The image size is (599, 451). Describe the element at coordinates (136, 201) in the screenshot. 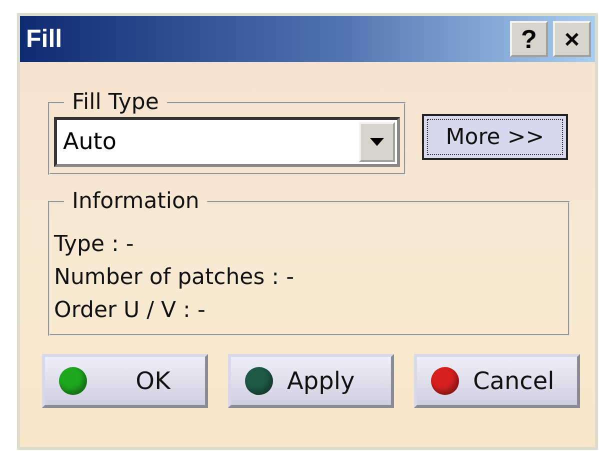

I see `group-legend: Information` at that location.